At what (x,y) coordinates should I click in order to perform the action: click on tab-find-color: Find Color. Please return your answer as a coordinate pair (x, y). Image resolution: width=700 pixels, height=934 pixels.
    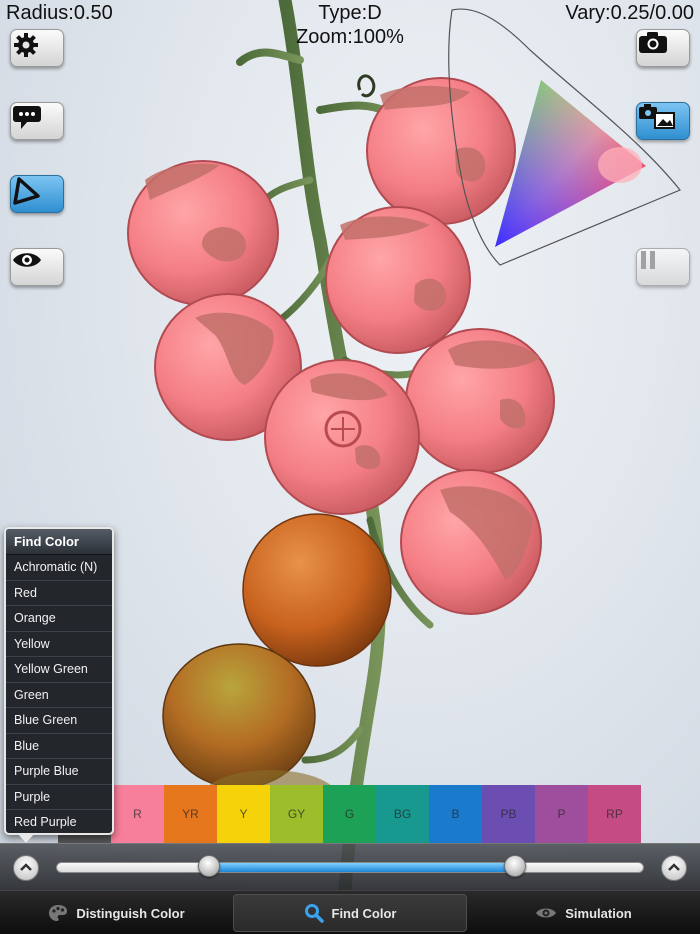
    Looking at the image, I should click on (350, 913).